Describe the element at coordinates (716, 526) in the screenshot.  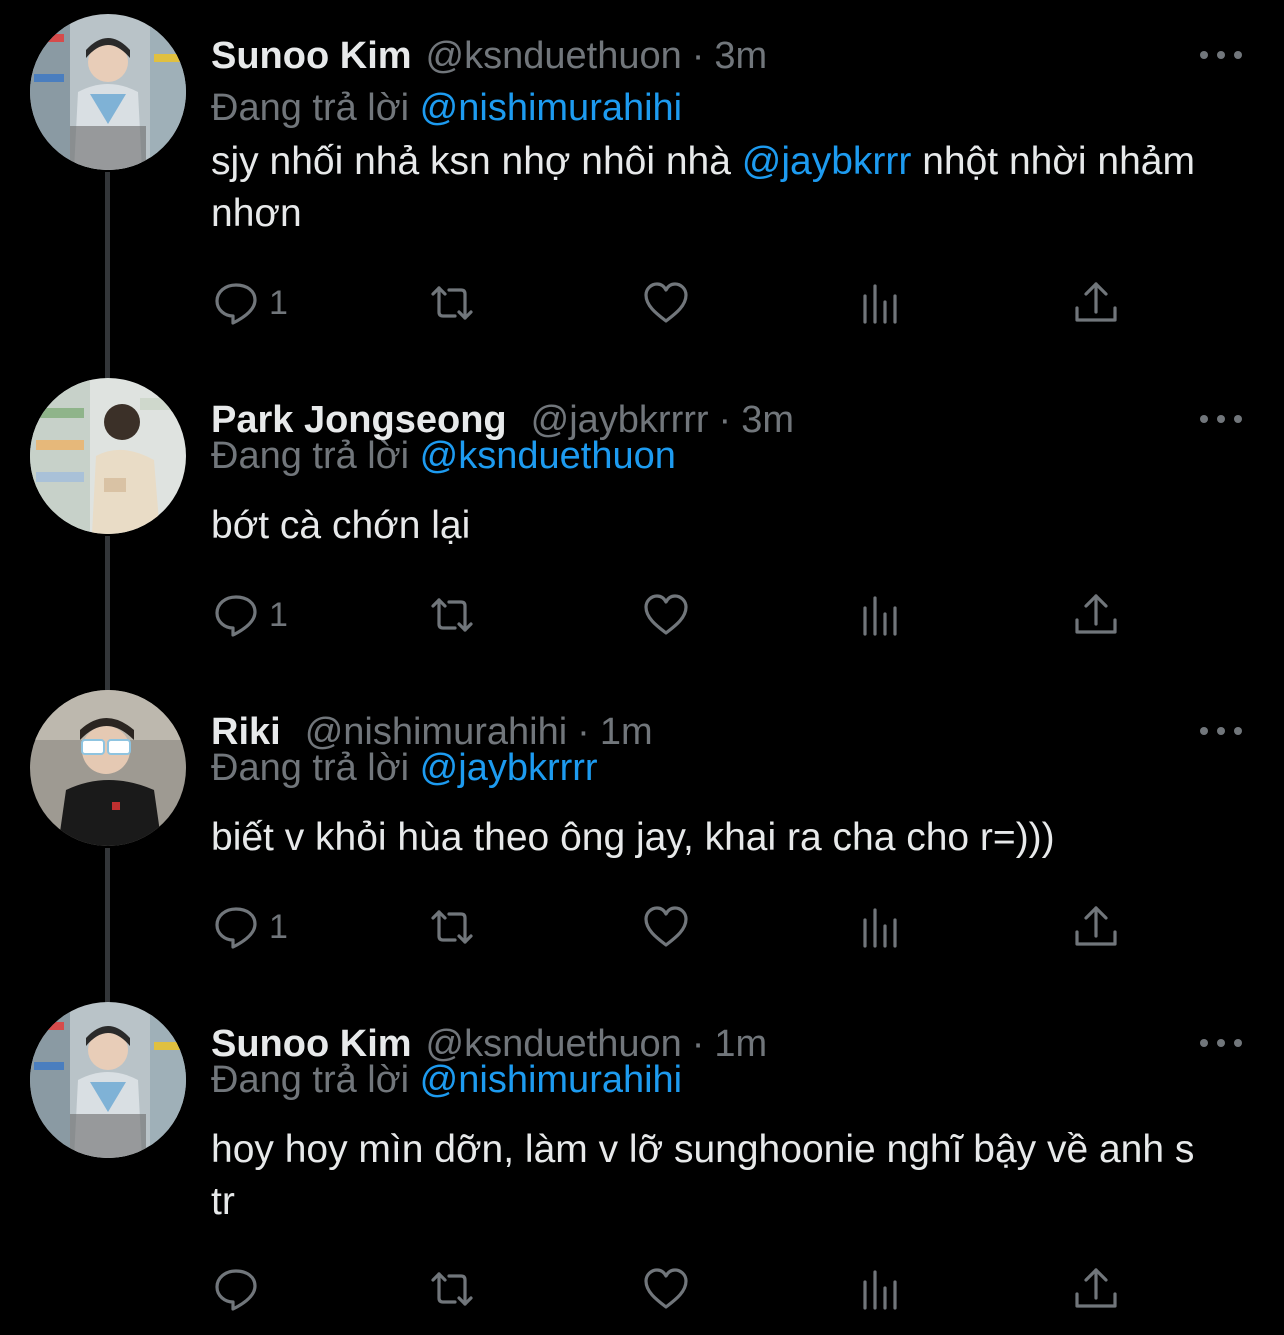
I see `tweet-text: bớt cà chớn lại` at that location.